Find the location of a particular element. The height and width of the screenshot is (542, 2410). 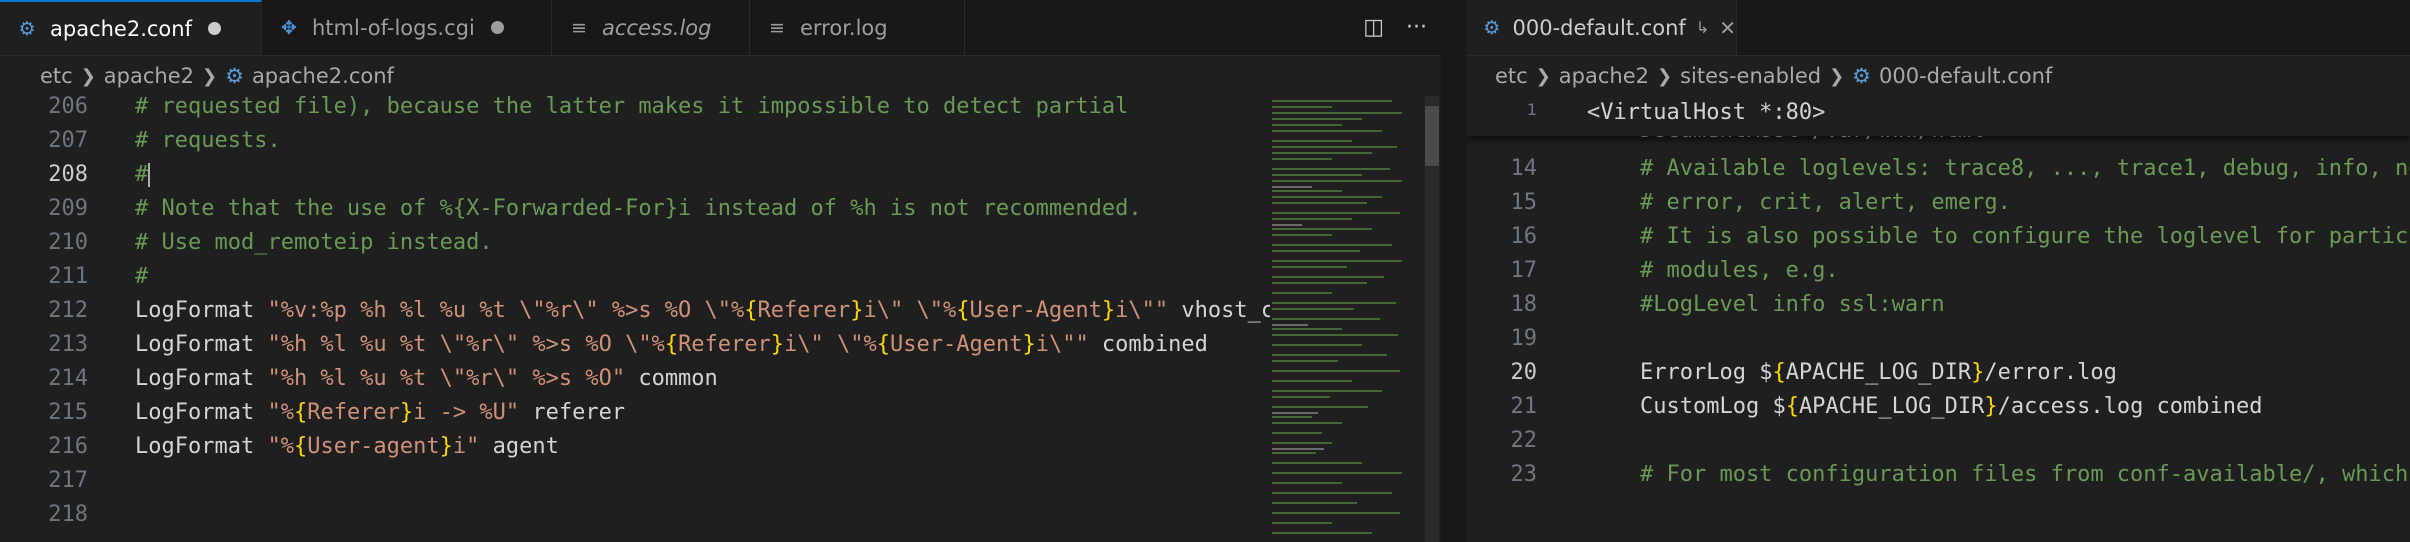

format-name: referer is located at coordinates (572, 412).